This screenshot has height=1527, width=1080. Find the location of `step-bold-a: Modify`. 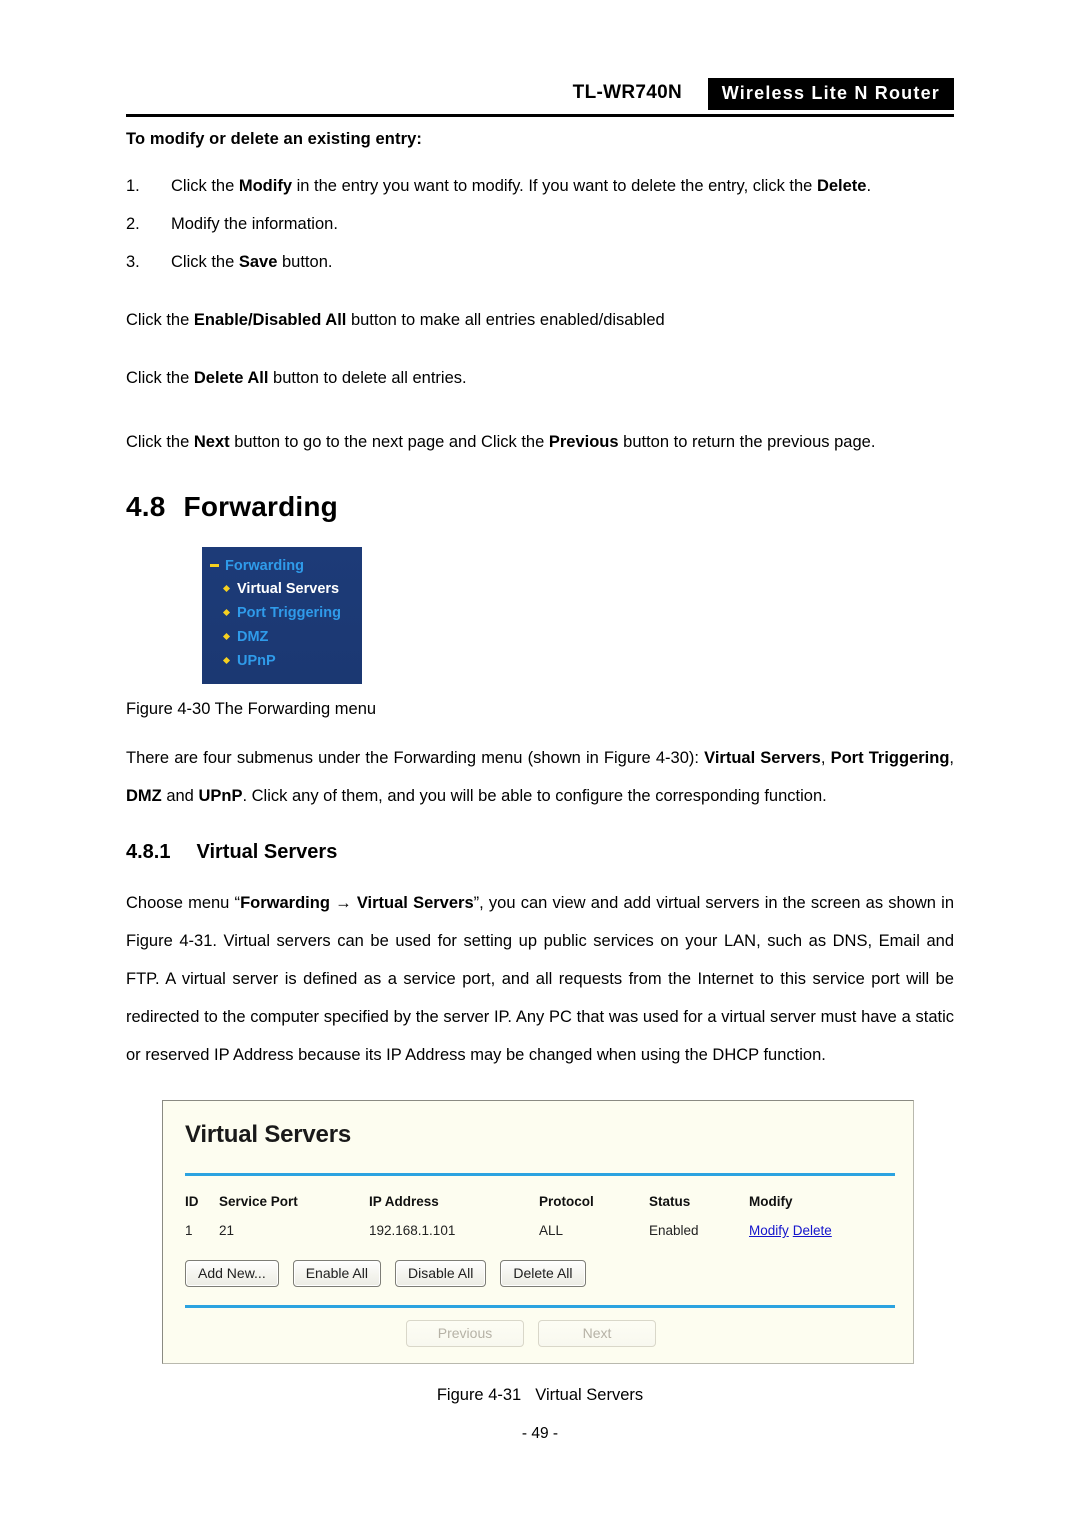

step-bold-a: Modify is located at coordinates (265, 186).